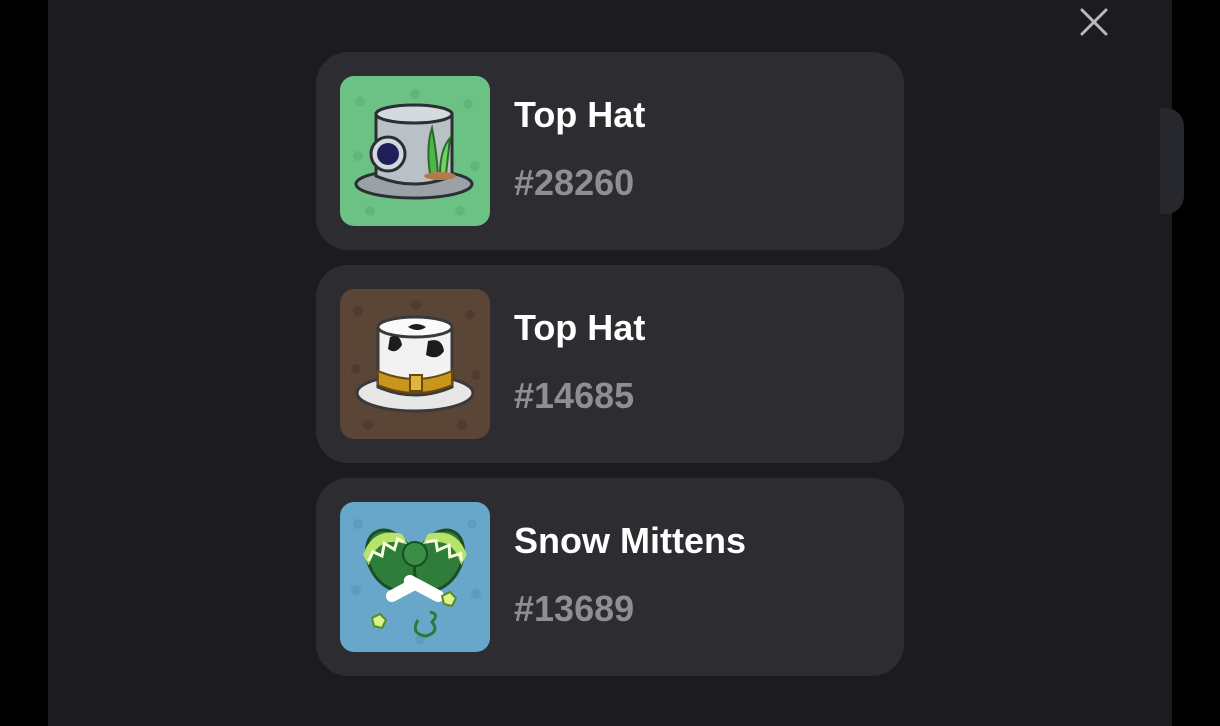 The height and width of the screenshot is (726, 1220). Describe the element at coordinates (1172, 161) in the screenshot. I see `background-panel-edge` at that location.